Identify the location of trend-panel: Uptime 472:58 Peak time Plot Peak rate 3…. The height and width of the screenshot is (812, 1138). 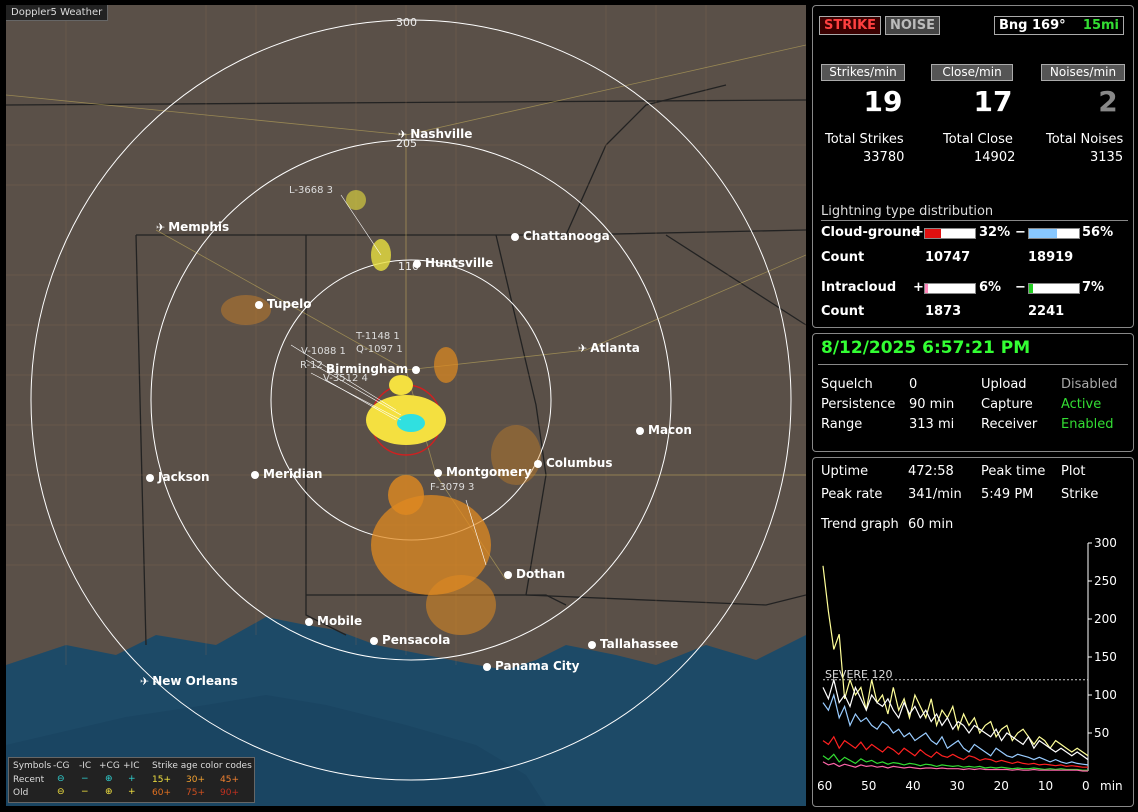
(973, 632).